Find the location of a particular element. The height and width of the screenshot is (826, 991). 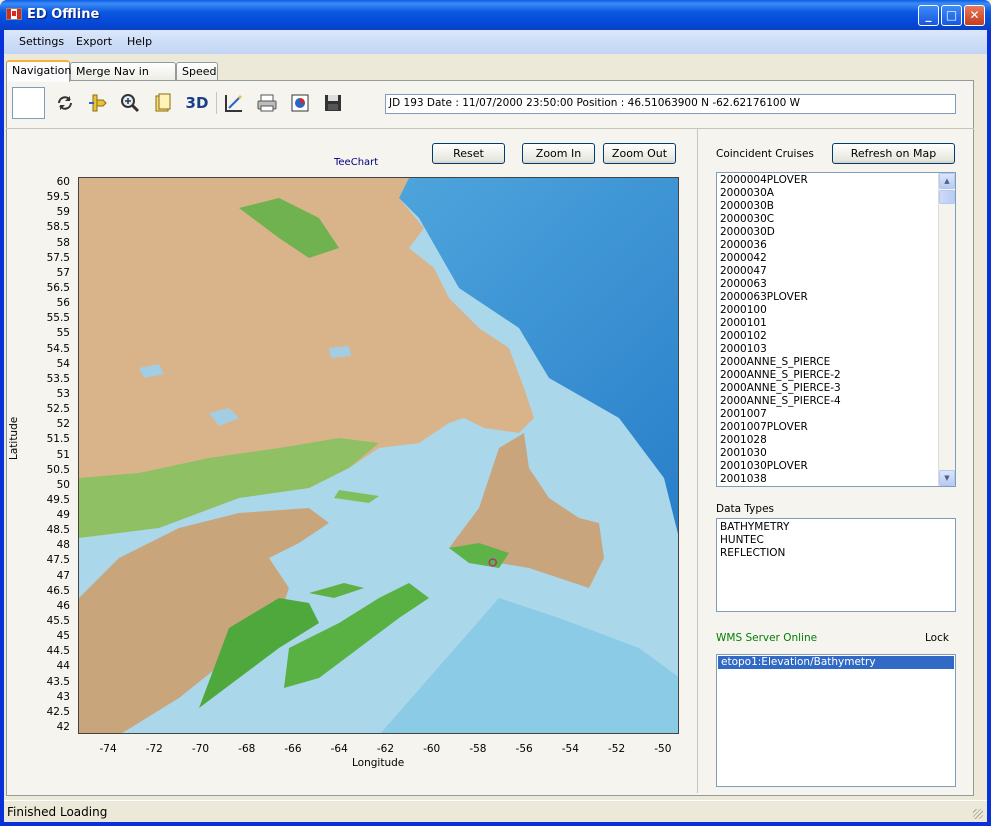

menu-bar: Settings Export Help is located at coordinates (495, 42).